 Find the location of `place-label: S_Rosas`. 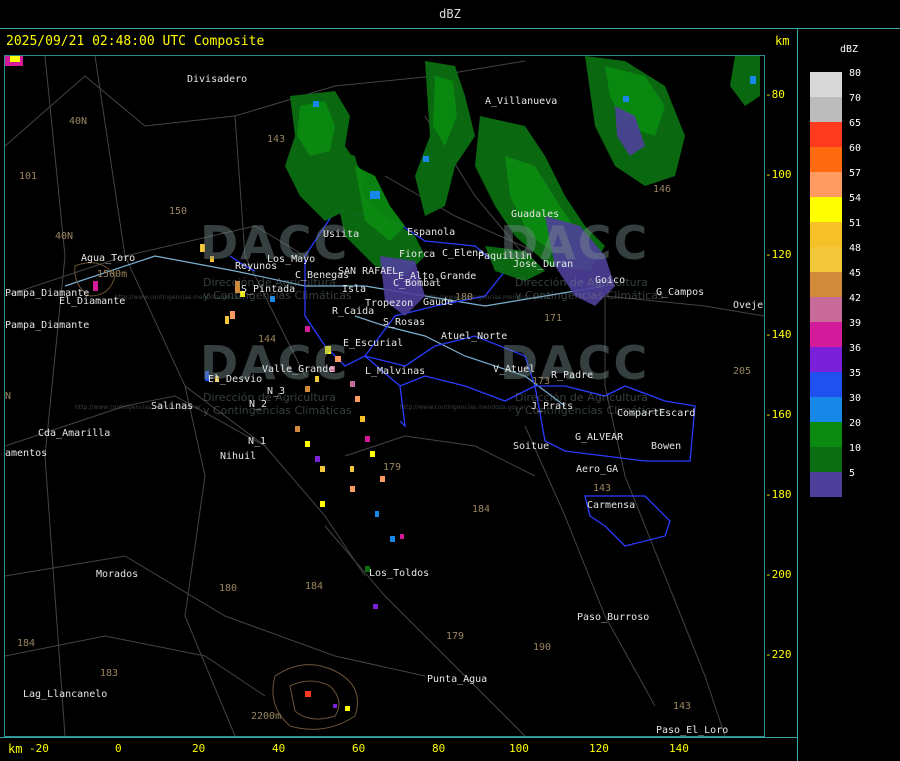

place-label: S_Rosas is located at coordinates (404, 322).